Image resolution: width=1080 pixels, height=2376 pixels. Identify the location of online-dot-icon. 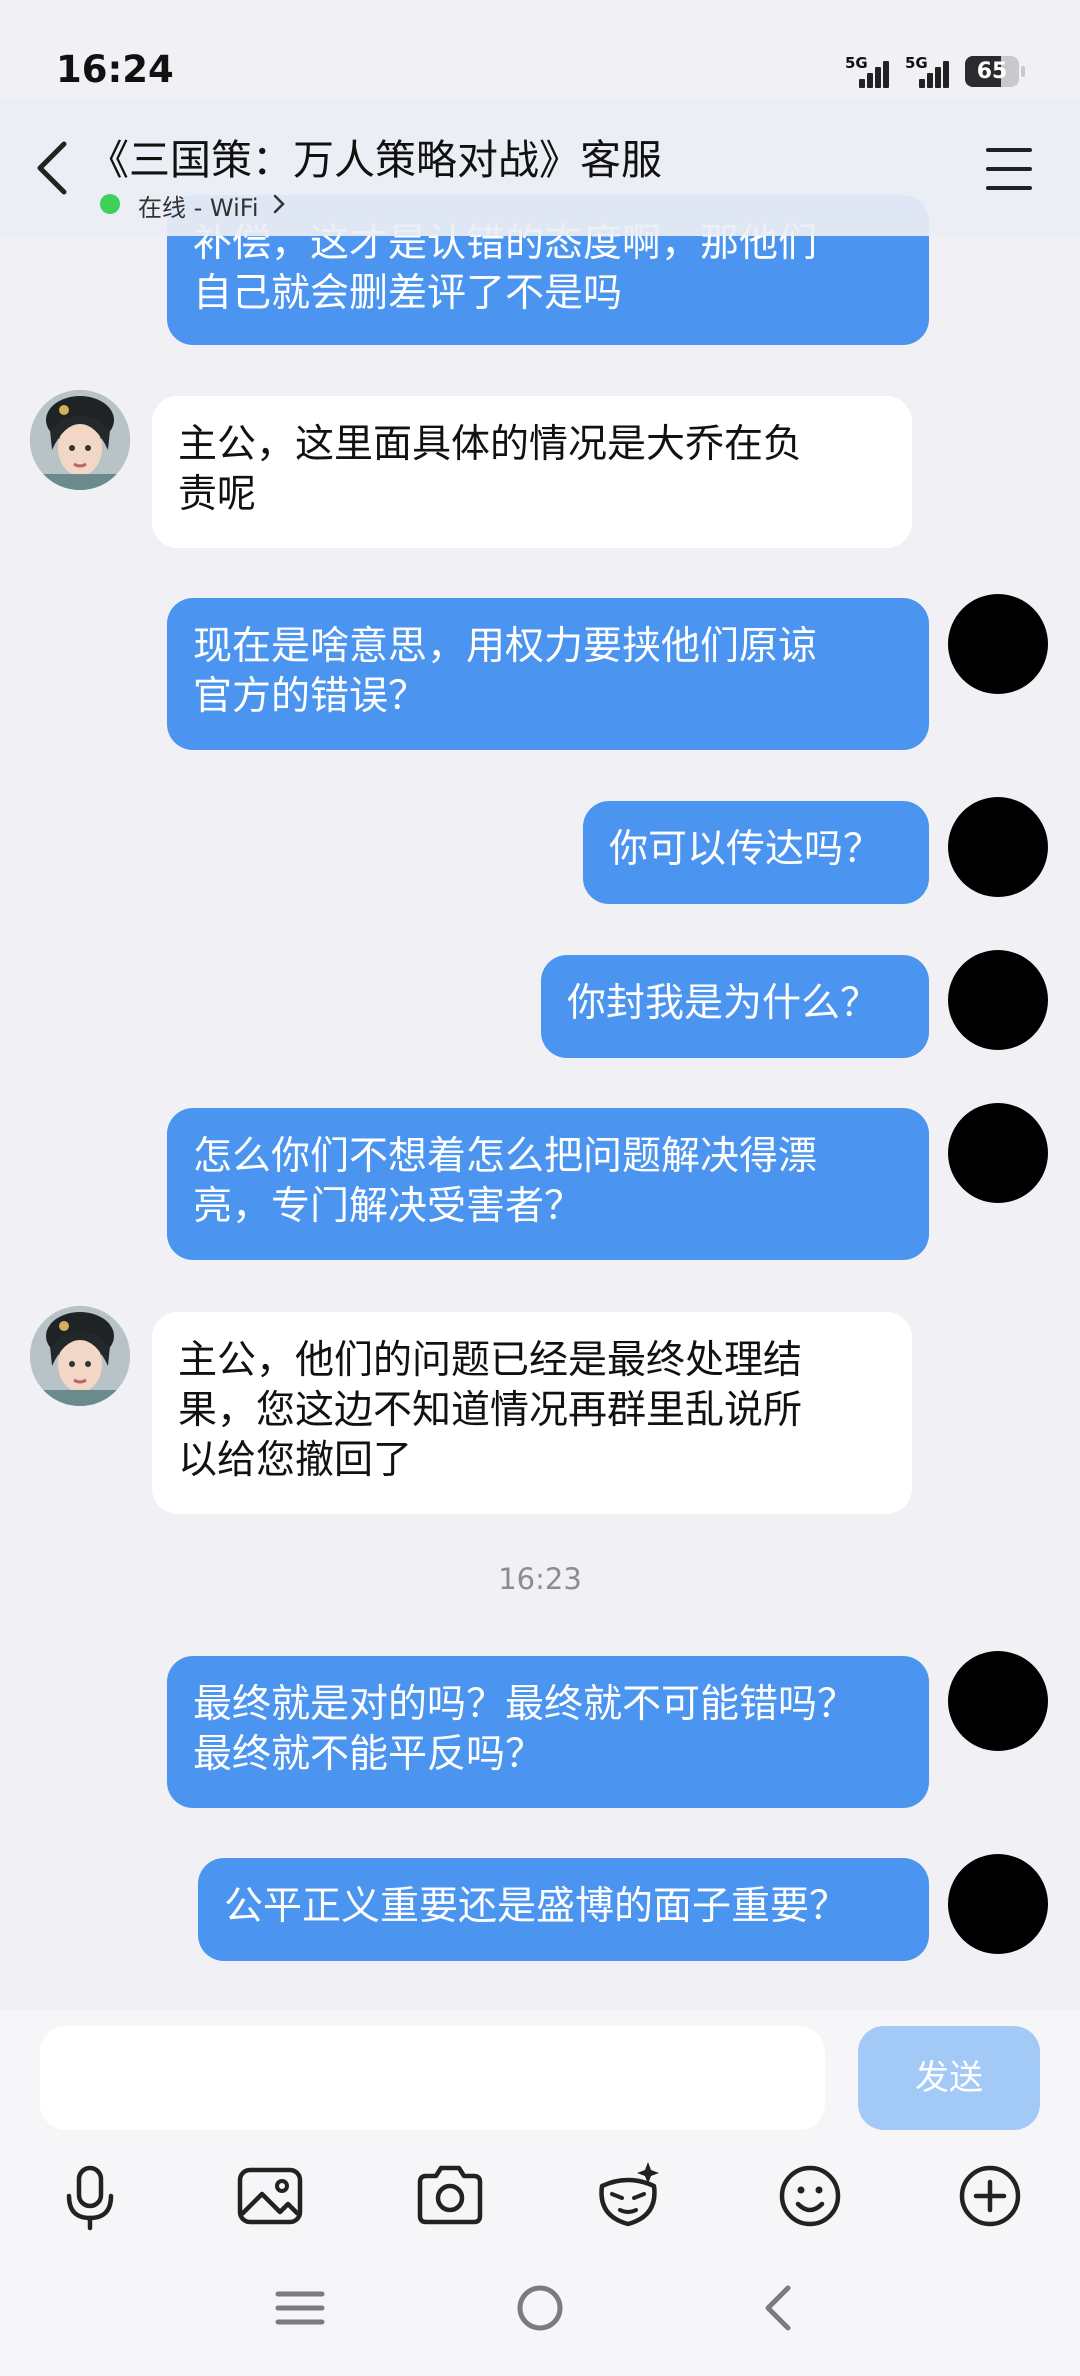
(110, 204).